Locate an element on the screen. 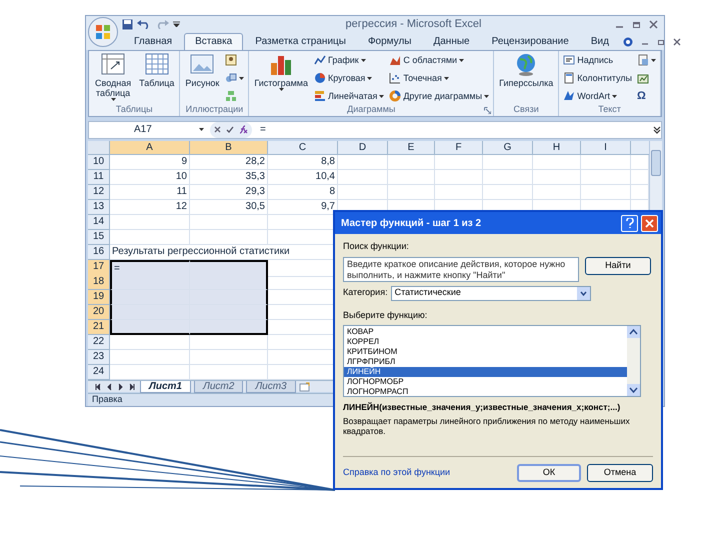  column-header: D is located at coordinates (363, 148).